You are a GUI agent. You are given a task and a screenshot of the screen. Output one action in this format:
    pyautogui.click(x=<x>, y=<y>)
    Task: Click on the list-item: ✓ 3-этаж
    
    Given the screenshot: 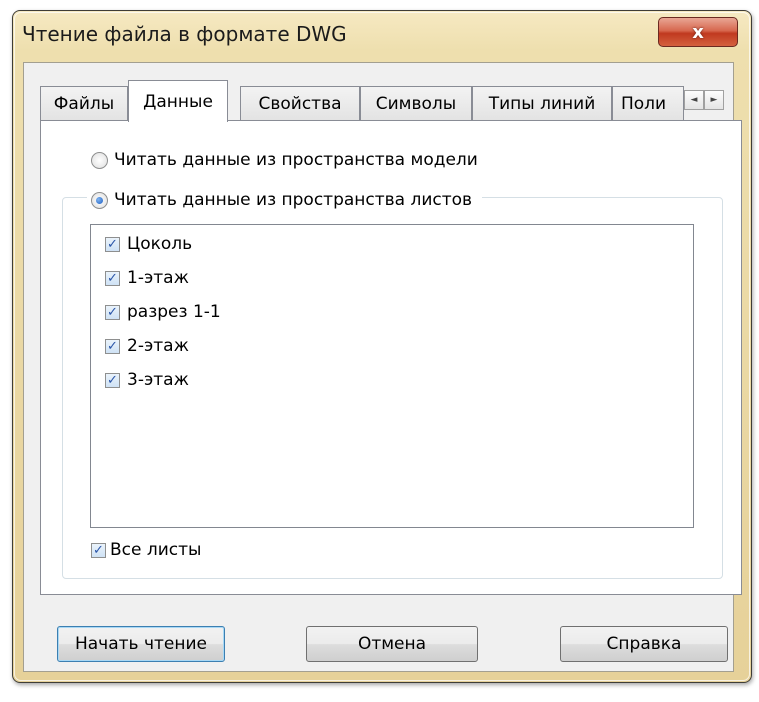 What is the action you would take?
    pyautogui.click(x=147, y=380)
    